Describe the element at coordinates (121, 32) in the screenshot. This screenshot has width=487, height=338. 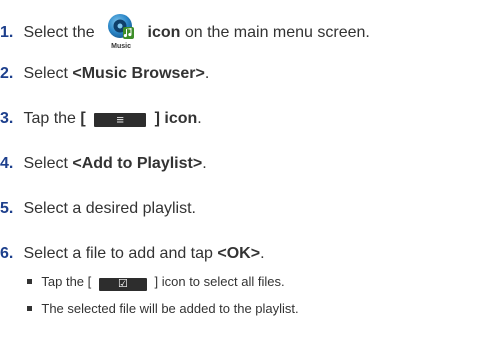
I see `music-app-icon: Music` at that location.